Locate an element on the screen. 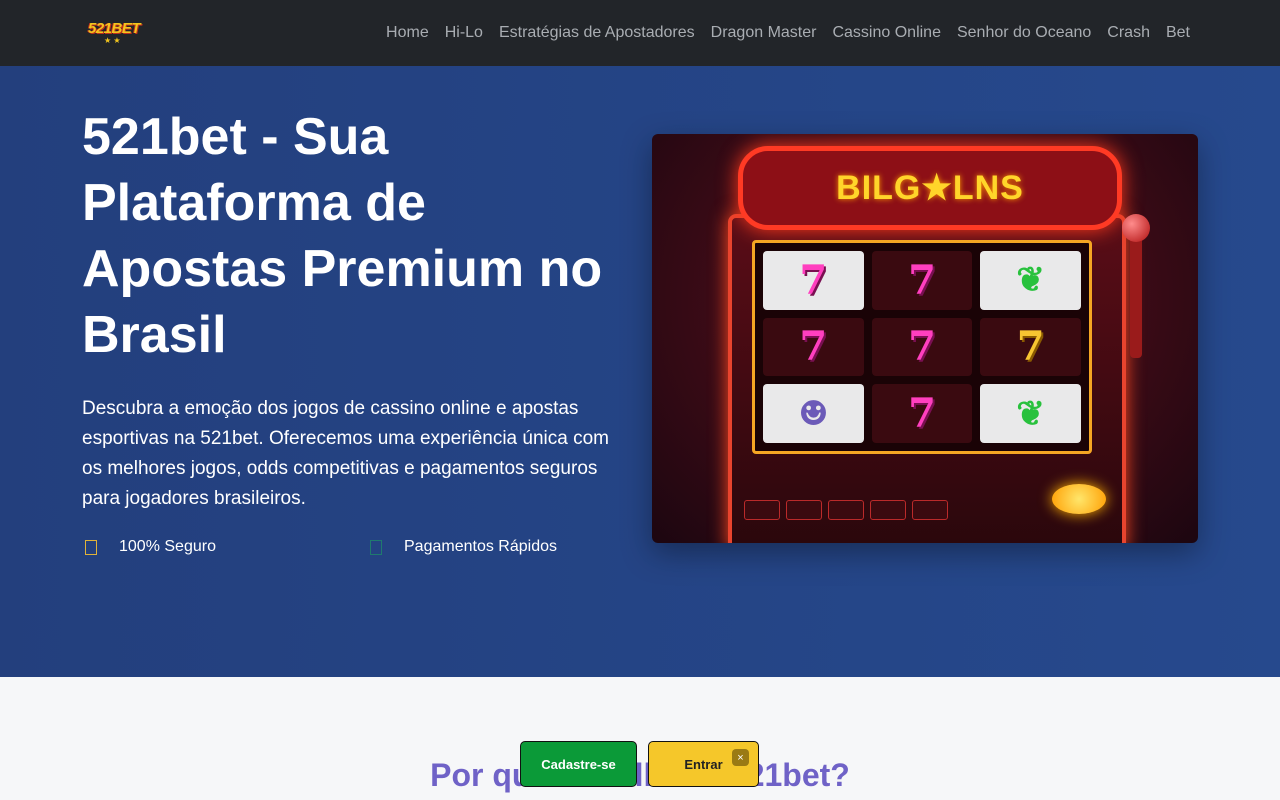  nav-link-cassino-online: Cassino Online is located at coordinates (886, 33).